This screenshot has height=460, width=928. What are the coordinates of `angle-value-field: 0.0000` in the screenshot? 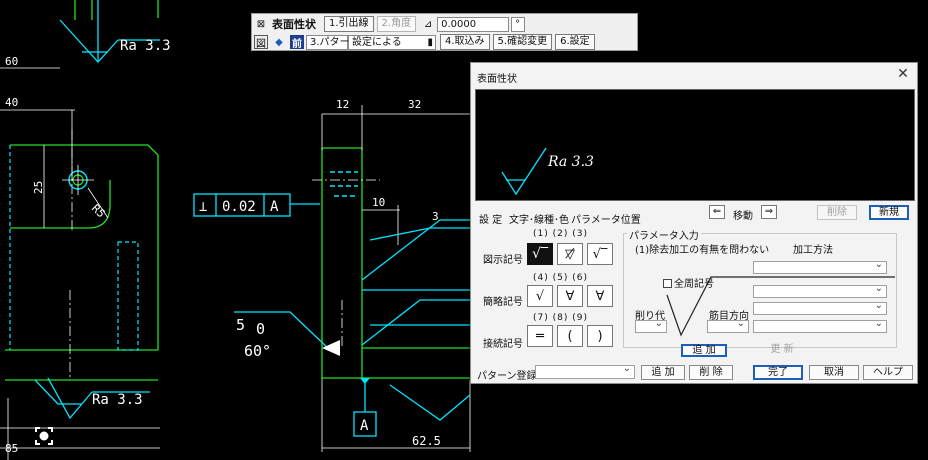 It's located at (473, 24).